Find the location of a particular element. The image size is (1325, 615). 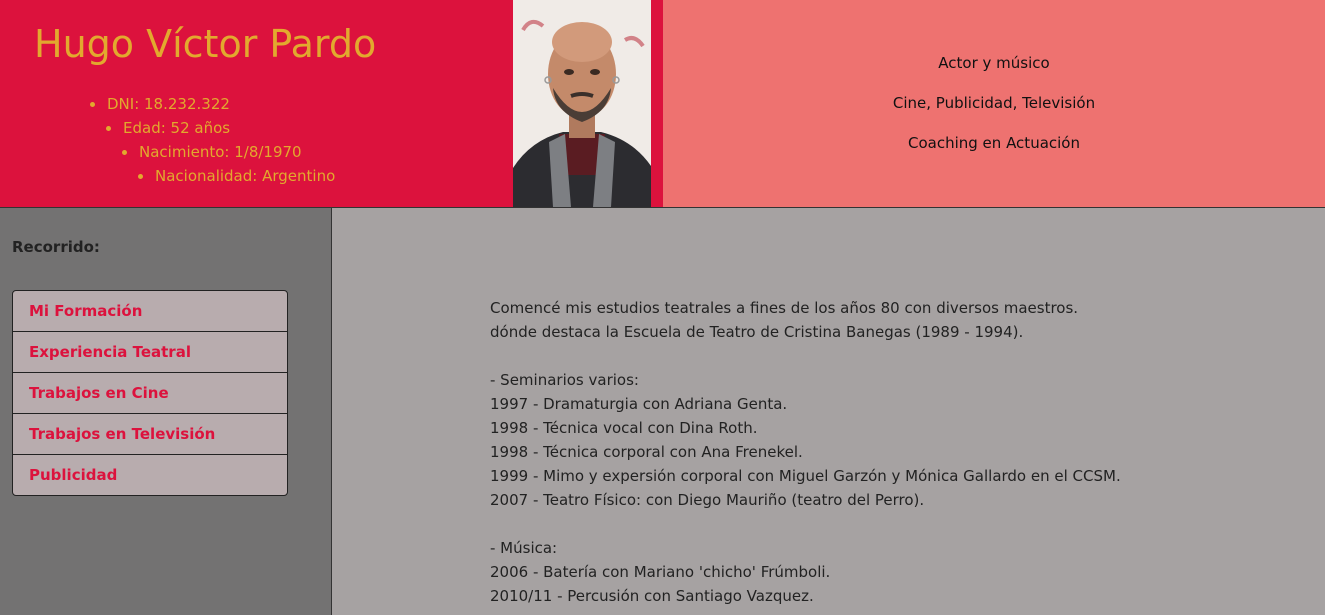

tagline-coaching: Coaching en Actuación is located at coordinates (994, 143).